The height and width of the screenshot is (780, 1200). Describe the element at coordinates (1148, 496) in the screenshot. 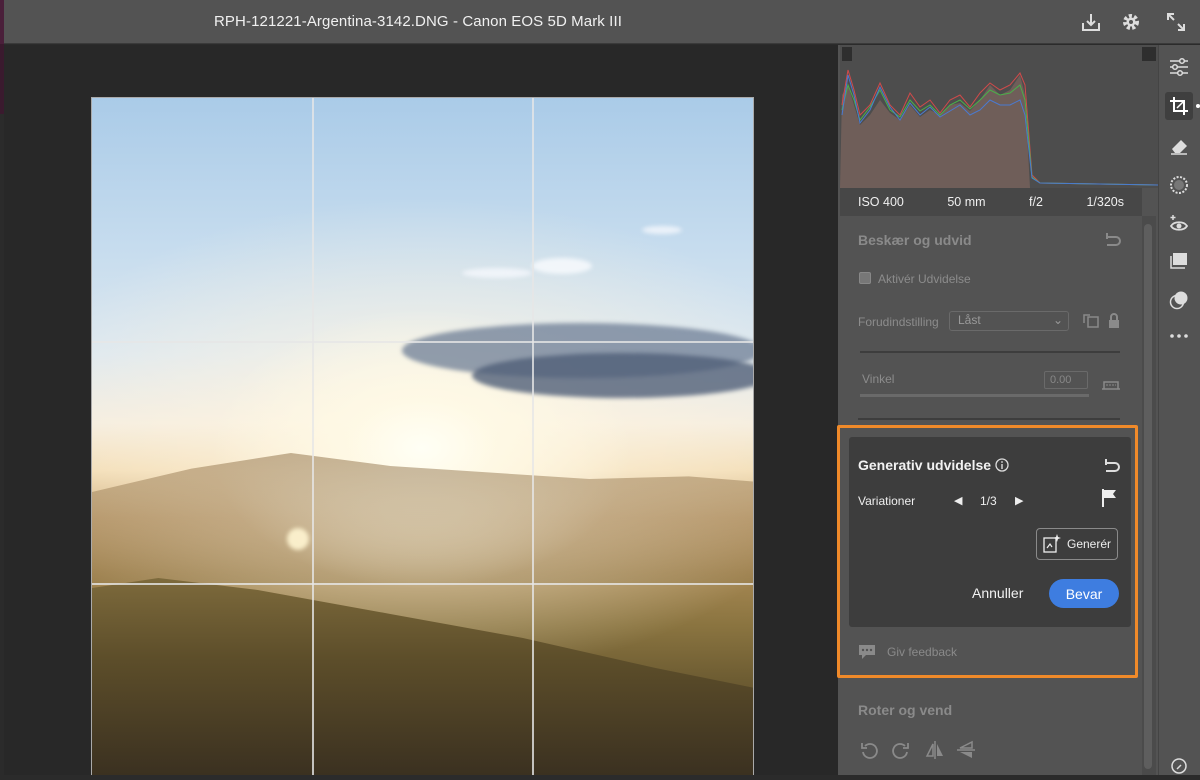

I see `scrollbar-thumb` at that location.